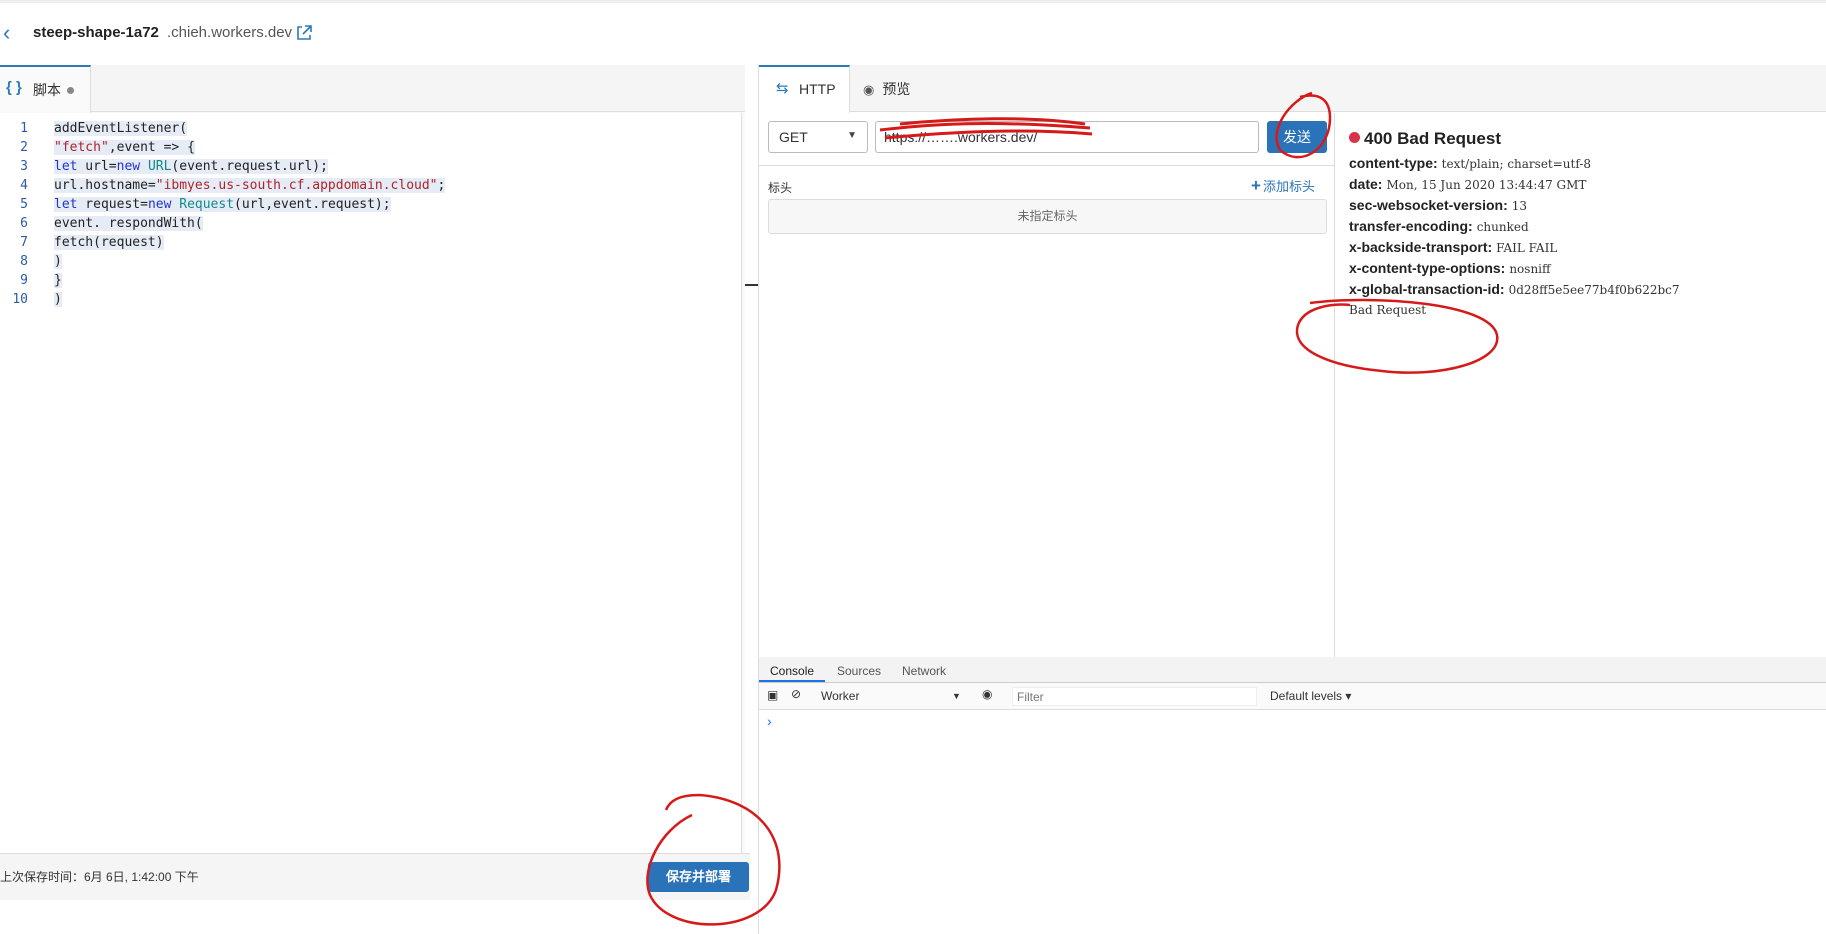 This screenshot has height=934, width=1826. What do you see at coordinates (20, 299) in the screenshot?
I see `line-number: 10` at bounding box center [20, 299].